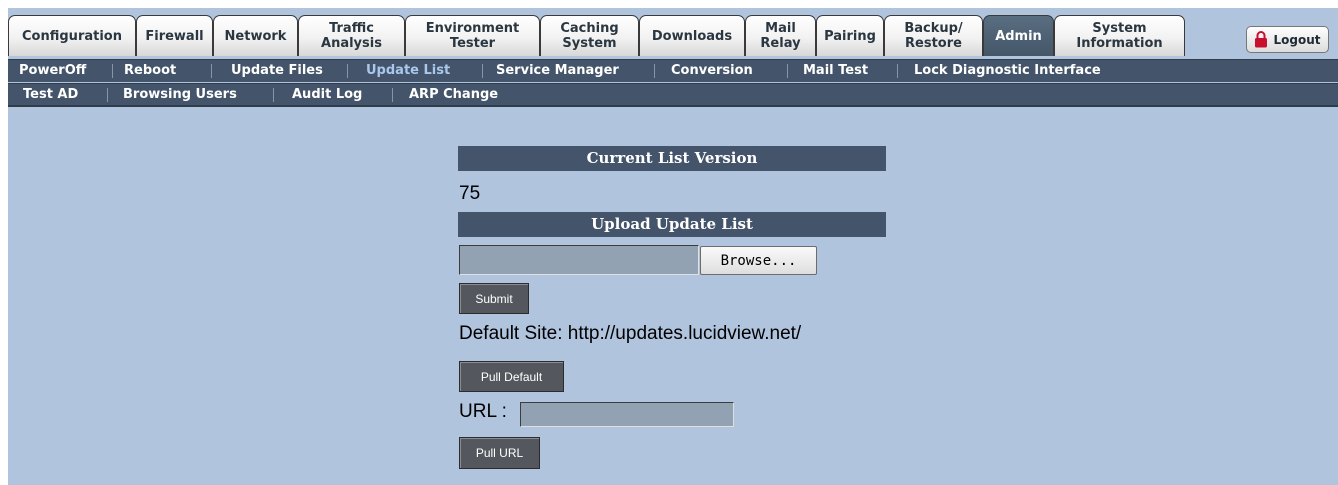 The image size is (1338, 485). I want to click on submit-button: Submit, so click(494, 298).